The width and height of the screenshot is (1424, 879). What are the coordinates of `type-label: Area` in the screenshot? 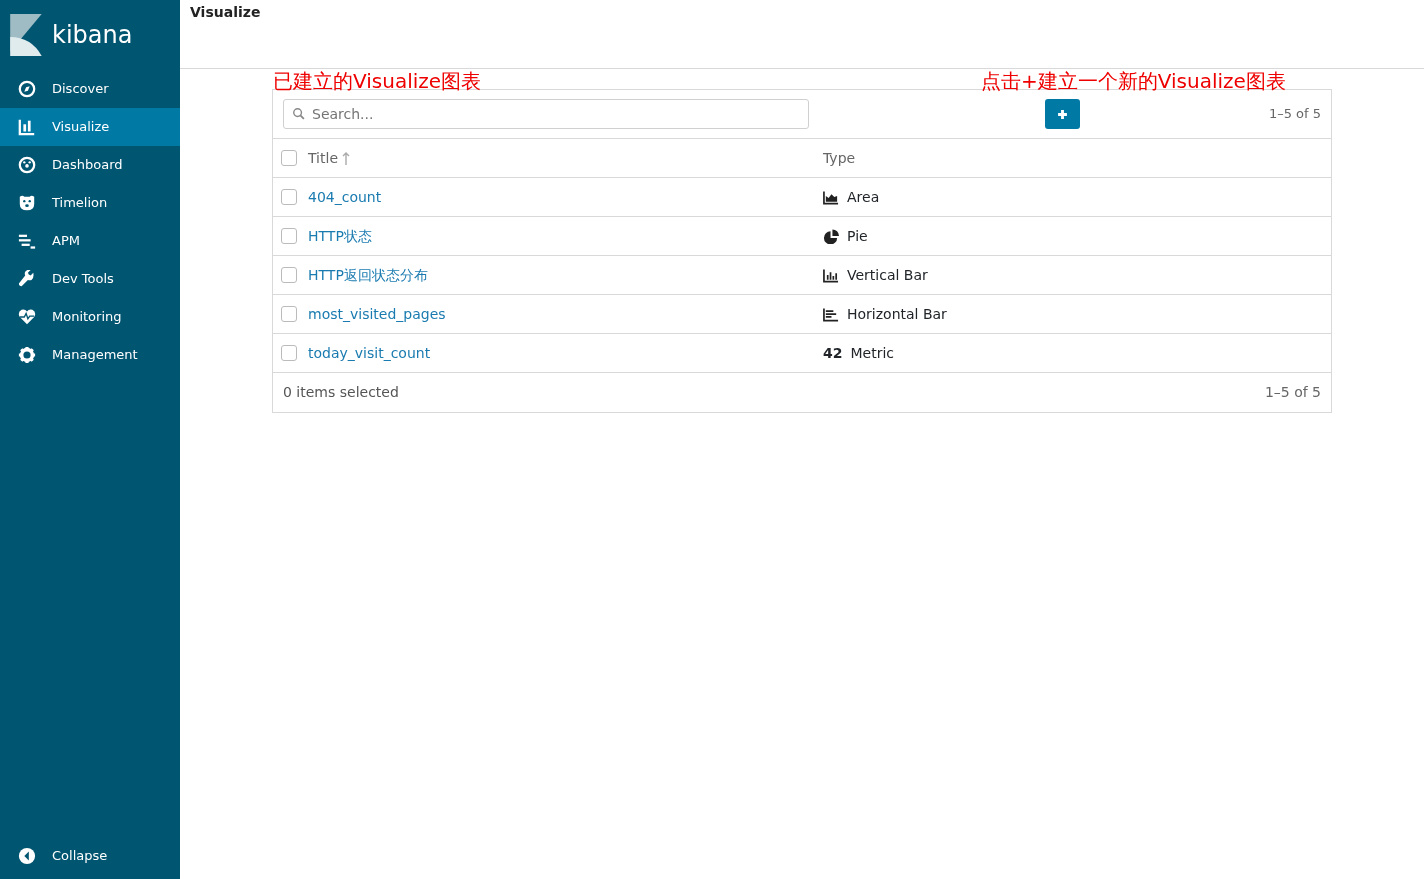 It's located at (863, 197).